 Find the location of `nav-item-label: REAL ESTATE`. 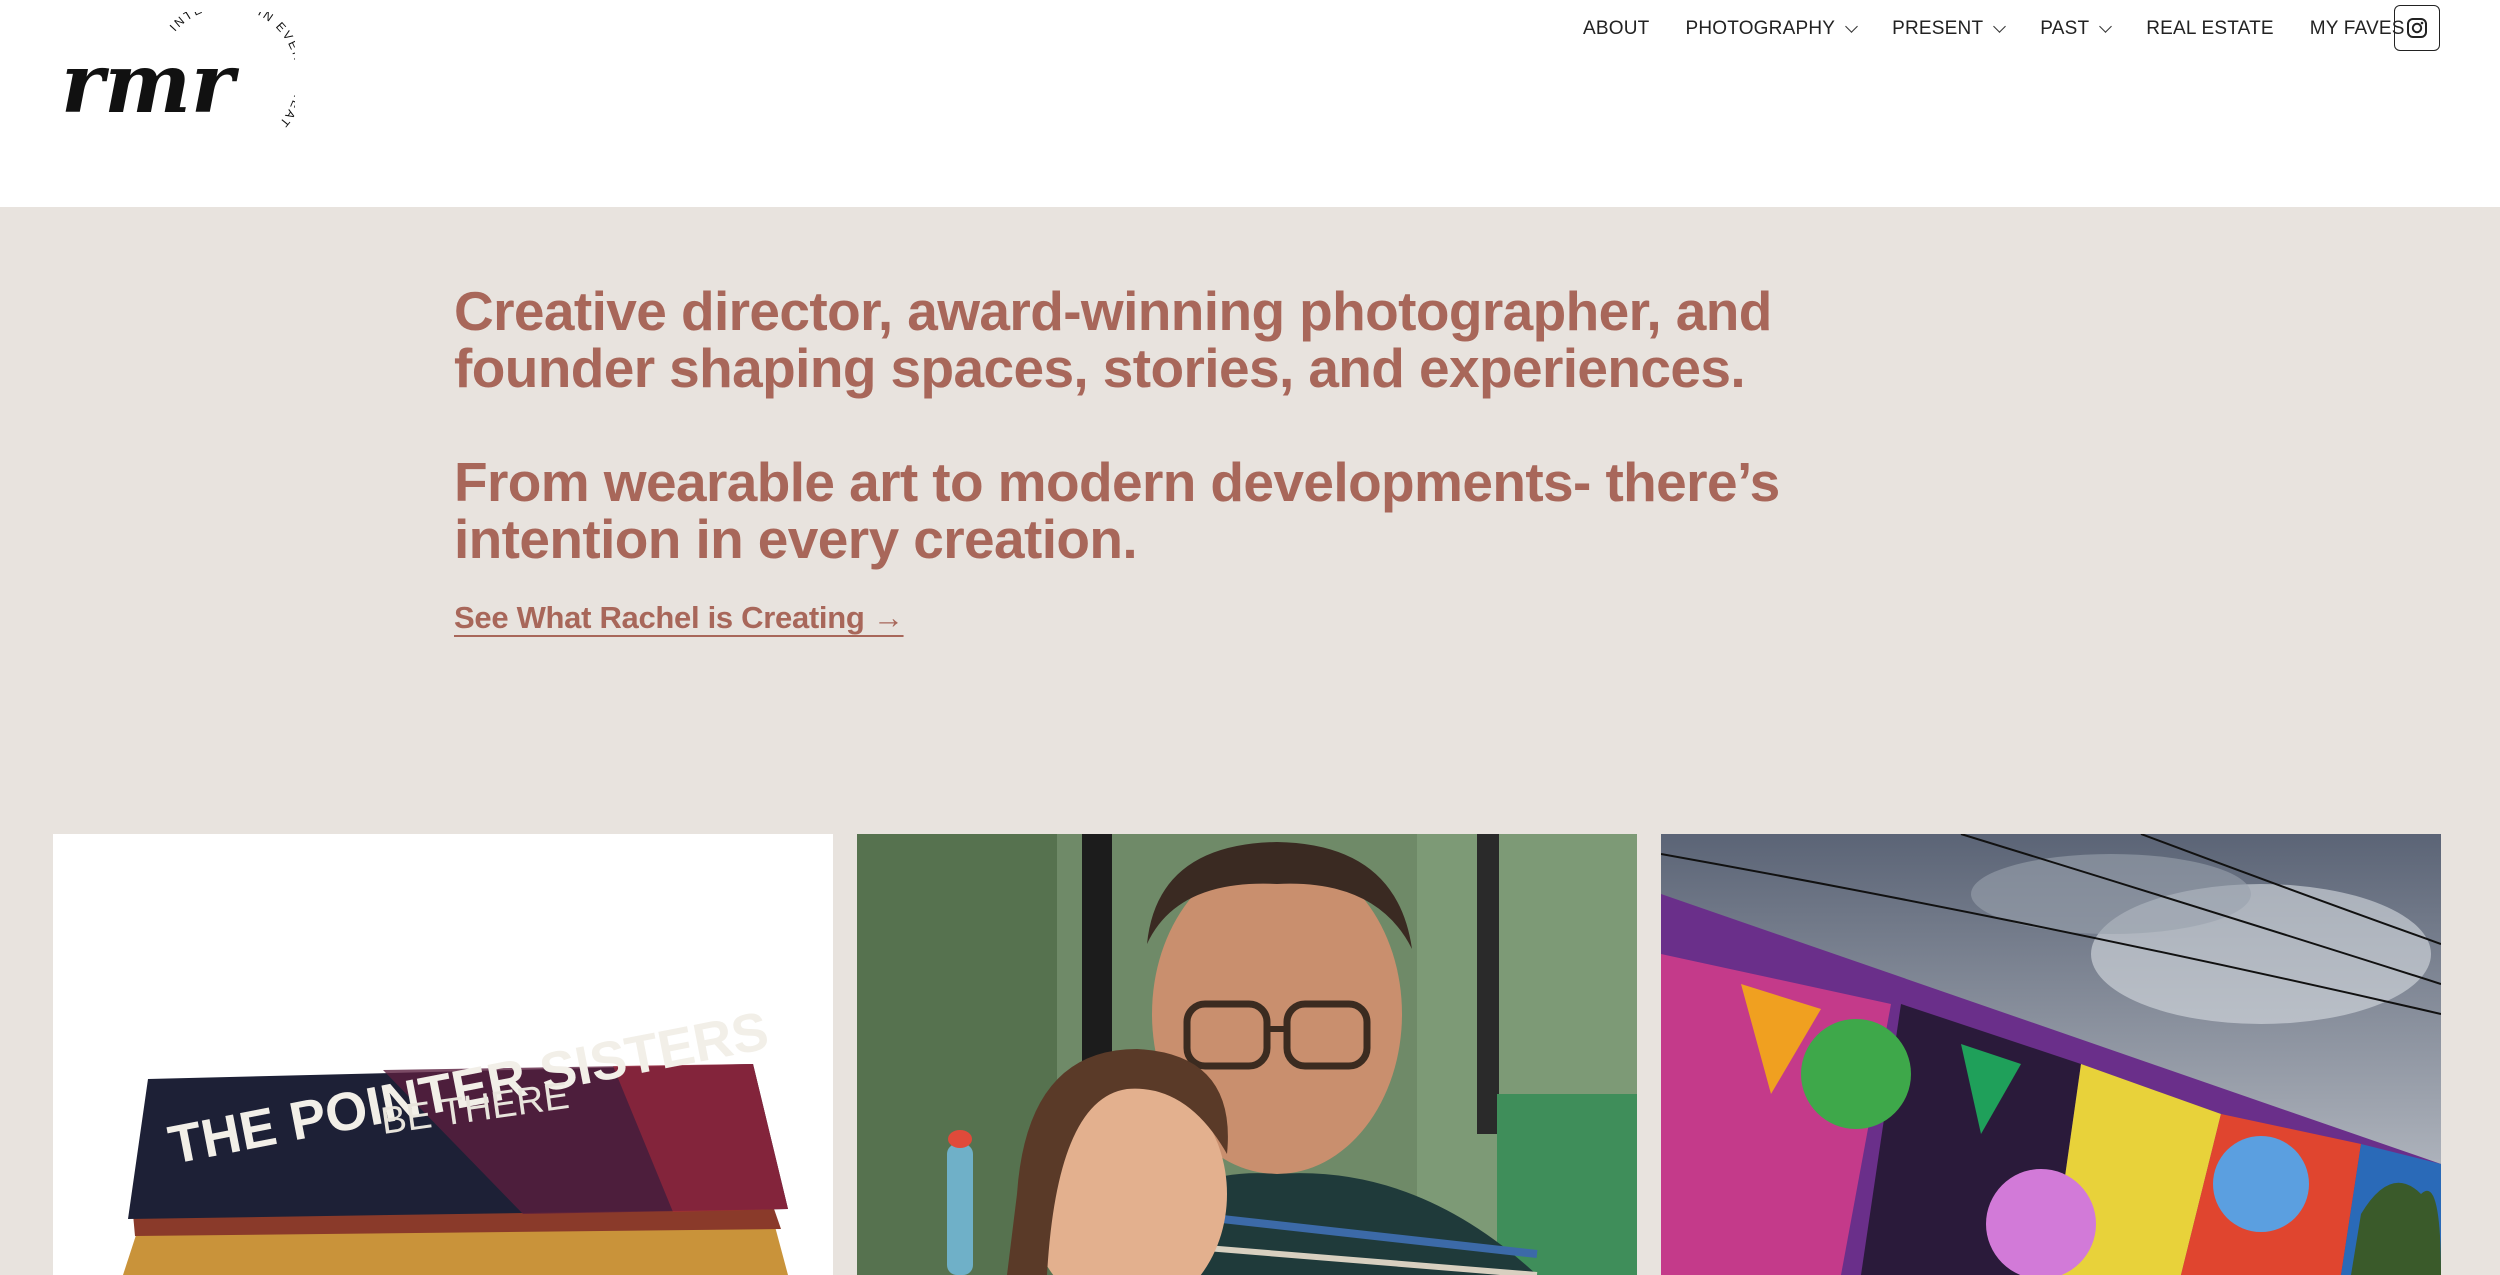

nav-item-label: REAL ESTATE is located at coordinates (2210, 28).